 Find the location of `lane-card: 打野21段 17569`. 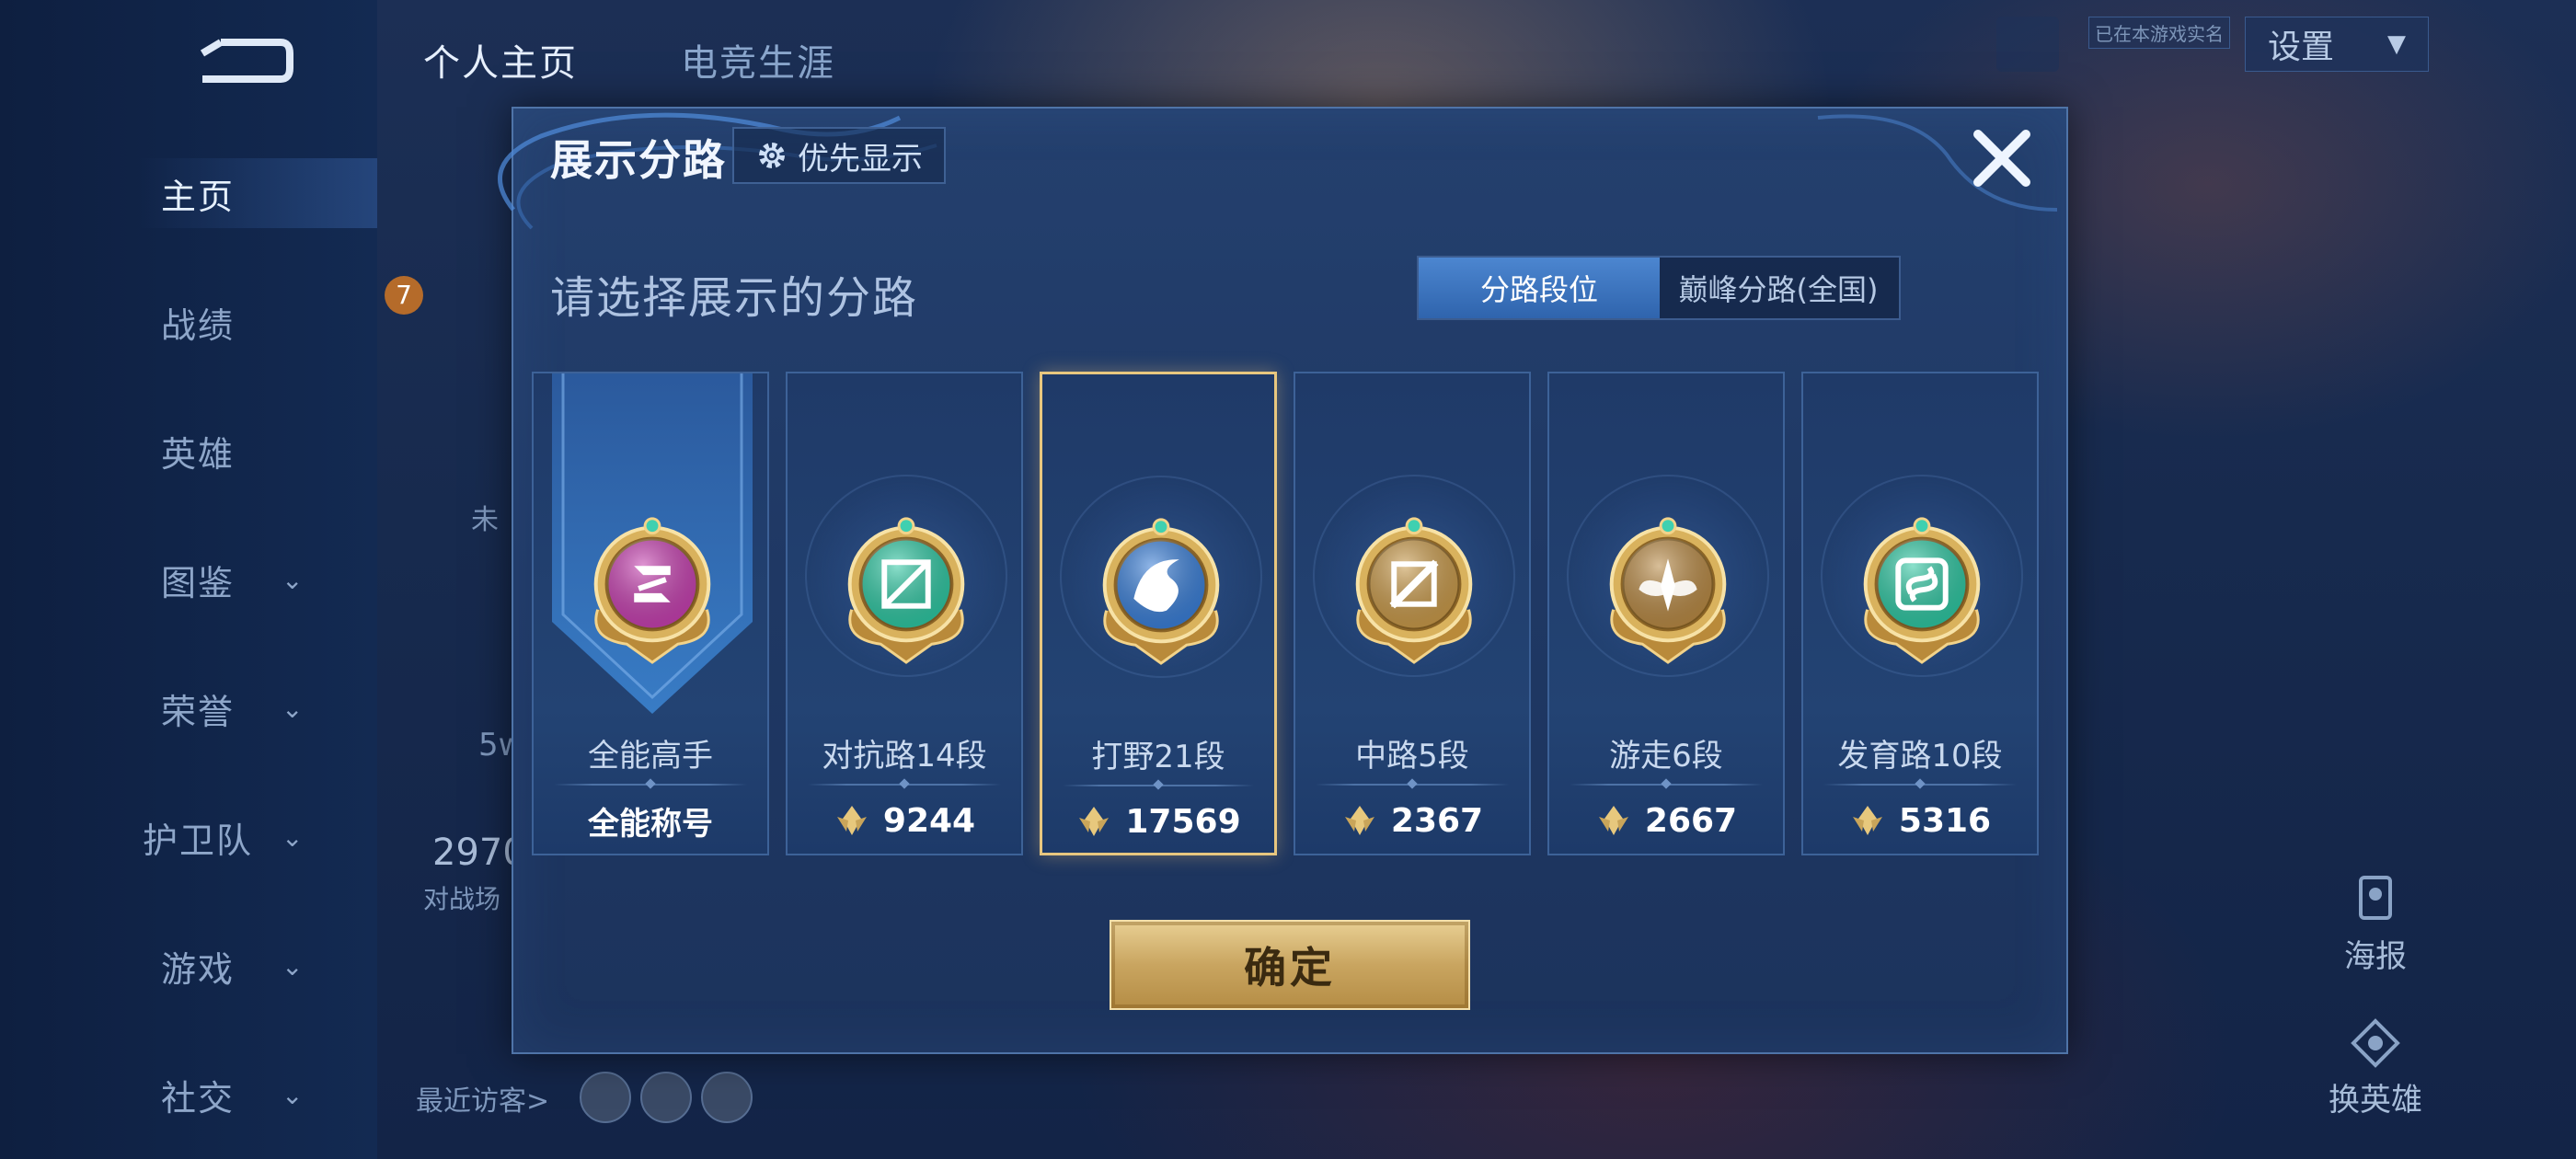

lane-card: 打野21段 17569 is located at coordinates (1158, 613).